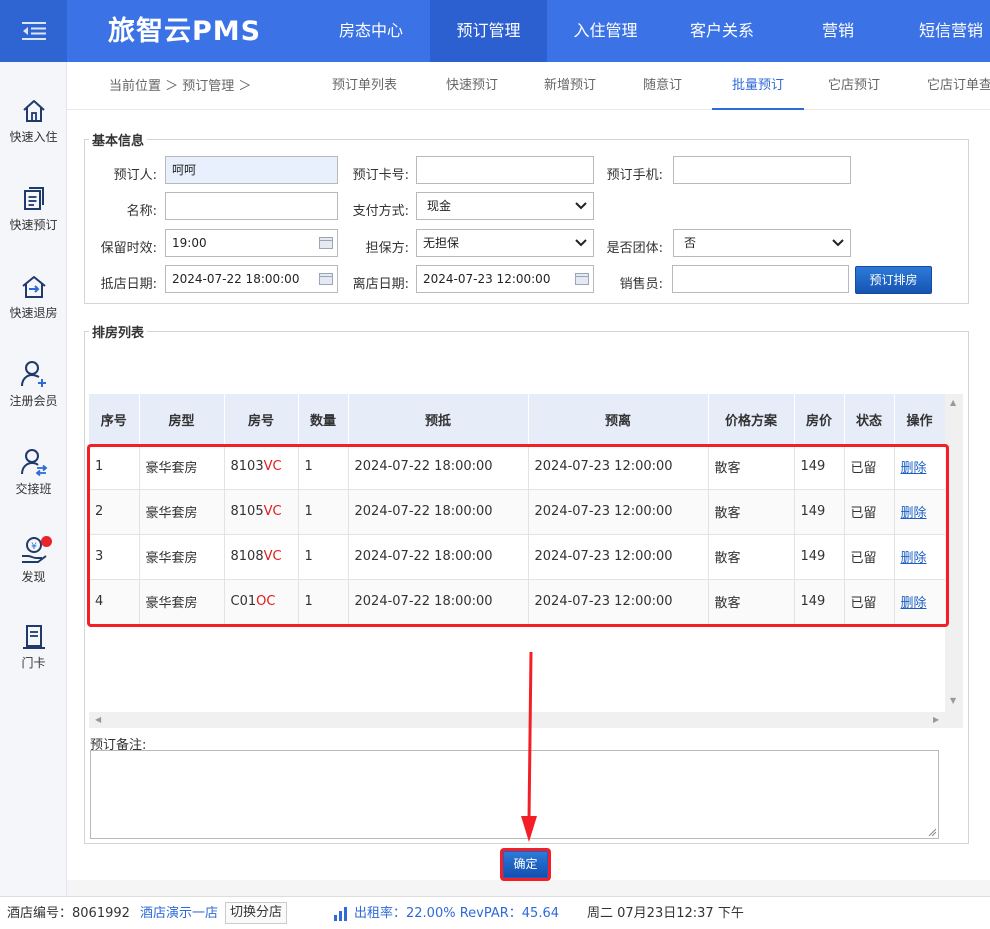 The image size is (990, 929). I want to click on arrival-date-label: 抵店日期:, so click(128, 284).